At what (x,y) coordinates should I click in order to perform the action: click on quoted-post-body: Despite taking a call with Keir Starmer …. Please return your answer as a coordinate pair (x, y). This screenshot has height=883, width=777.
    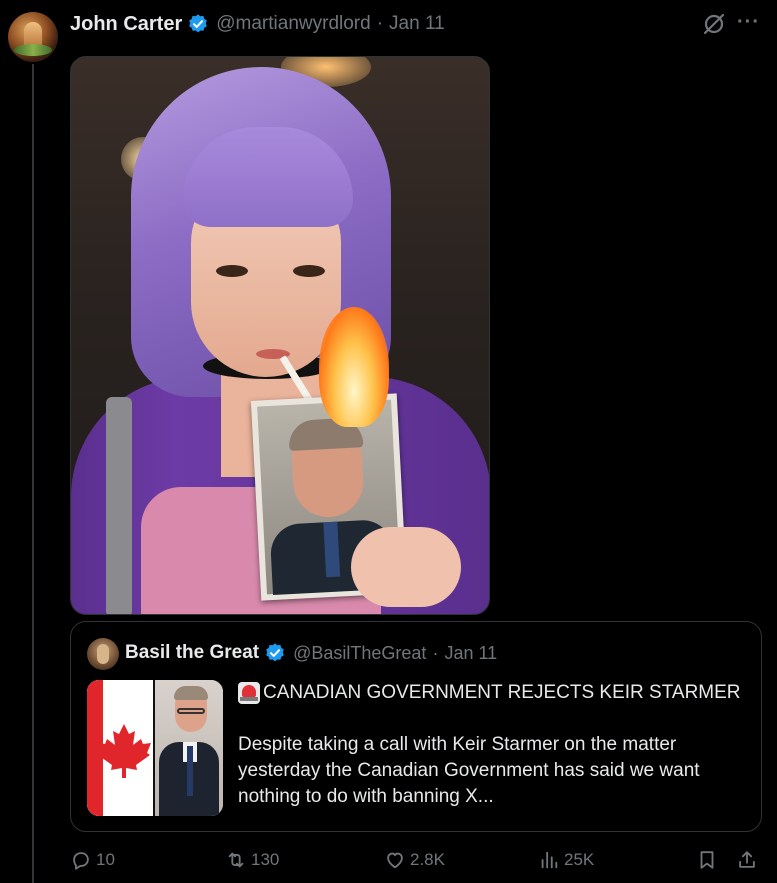
    Looking at the image, I should click on (469, 770).